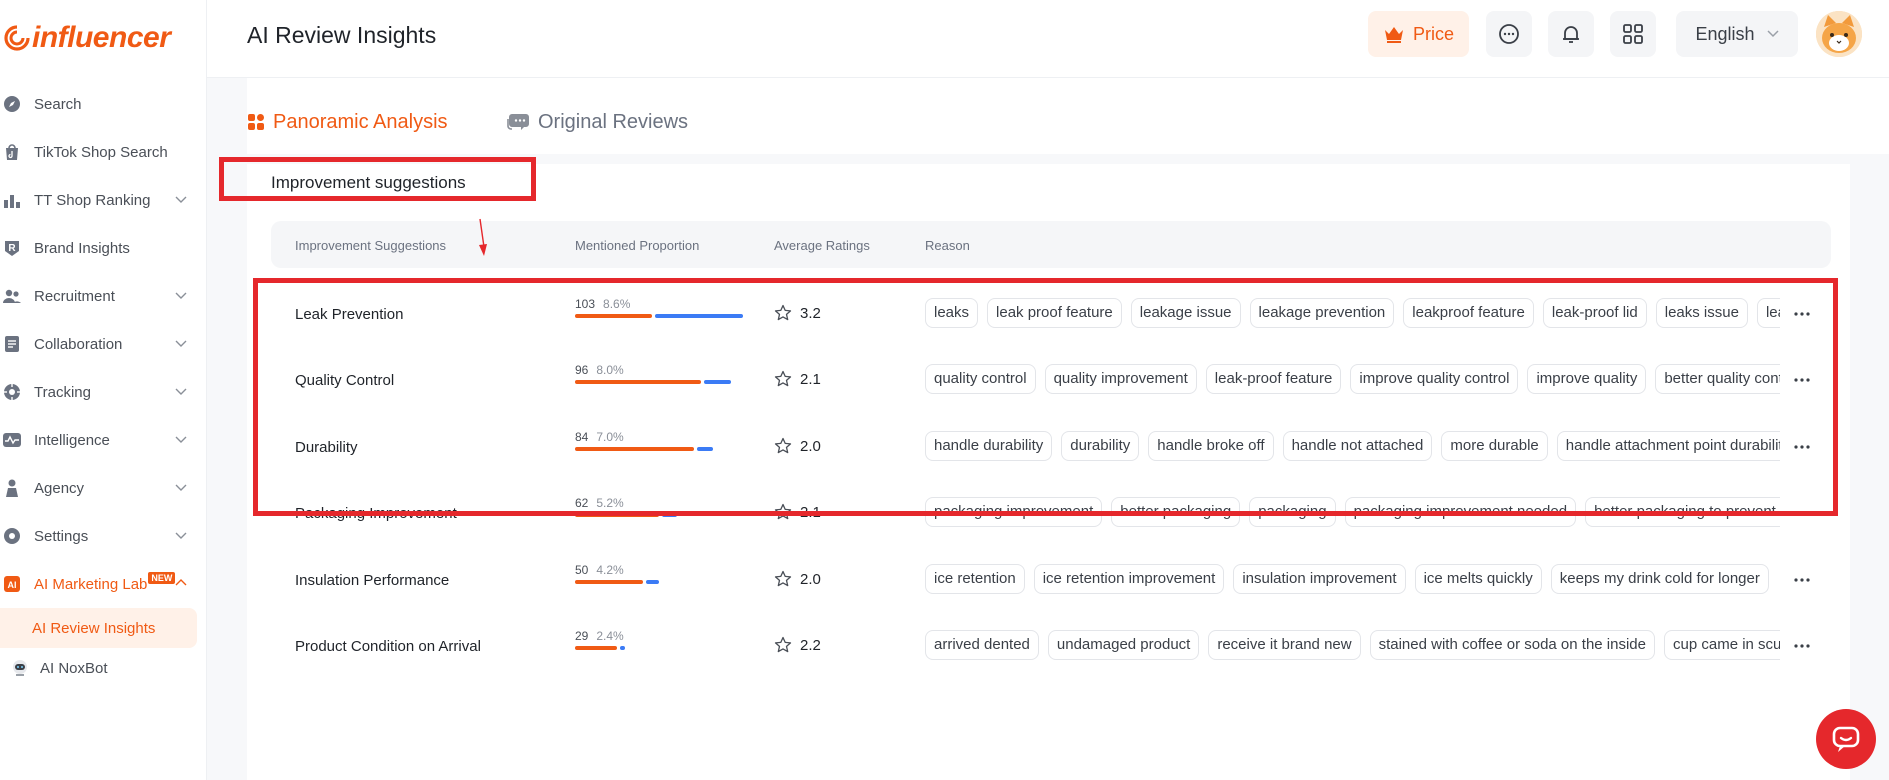  What do you see at coordinates (94, 628) in the screenshot?
I see `sidebar-subitem-label: AI Review Insights` at bounding box center [94, 628].